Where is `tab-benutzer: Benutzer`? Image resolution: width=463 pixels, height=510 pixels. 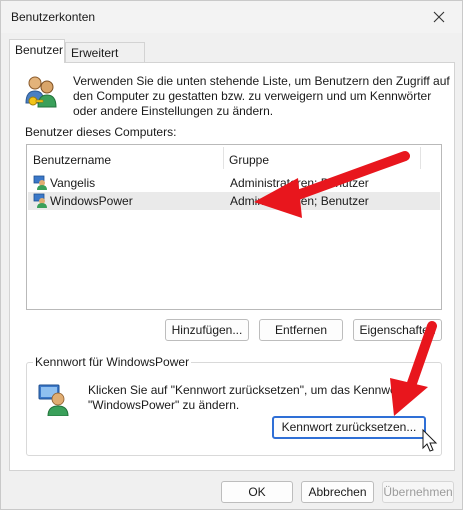
tab-benutzer: Benutzer is located at coordinates (37, 51).